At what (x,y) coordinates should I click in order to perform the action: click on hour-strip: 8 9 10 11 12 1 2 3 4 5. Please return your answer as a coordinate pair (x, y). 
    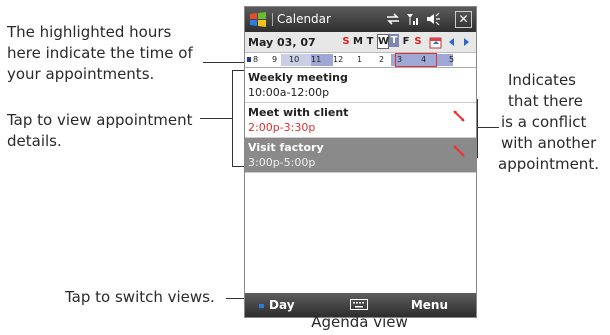
    Looking at the image, I should click on (360, 60).